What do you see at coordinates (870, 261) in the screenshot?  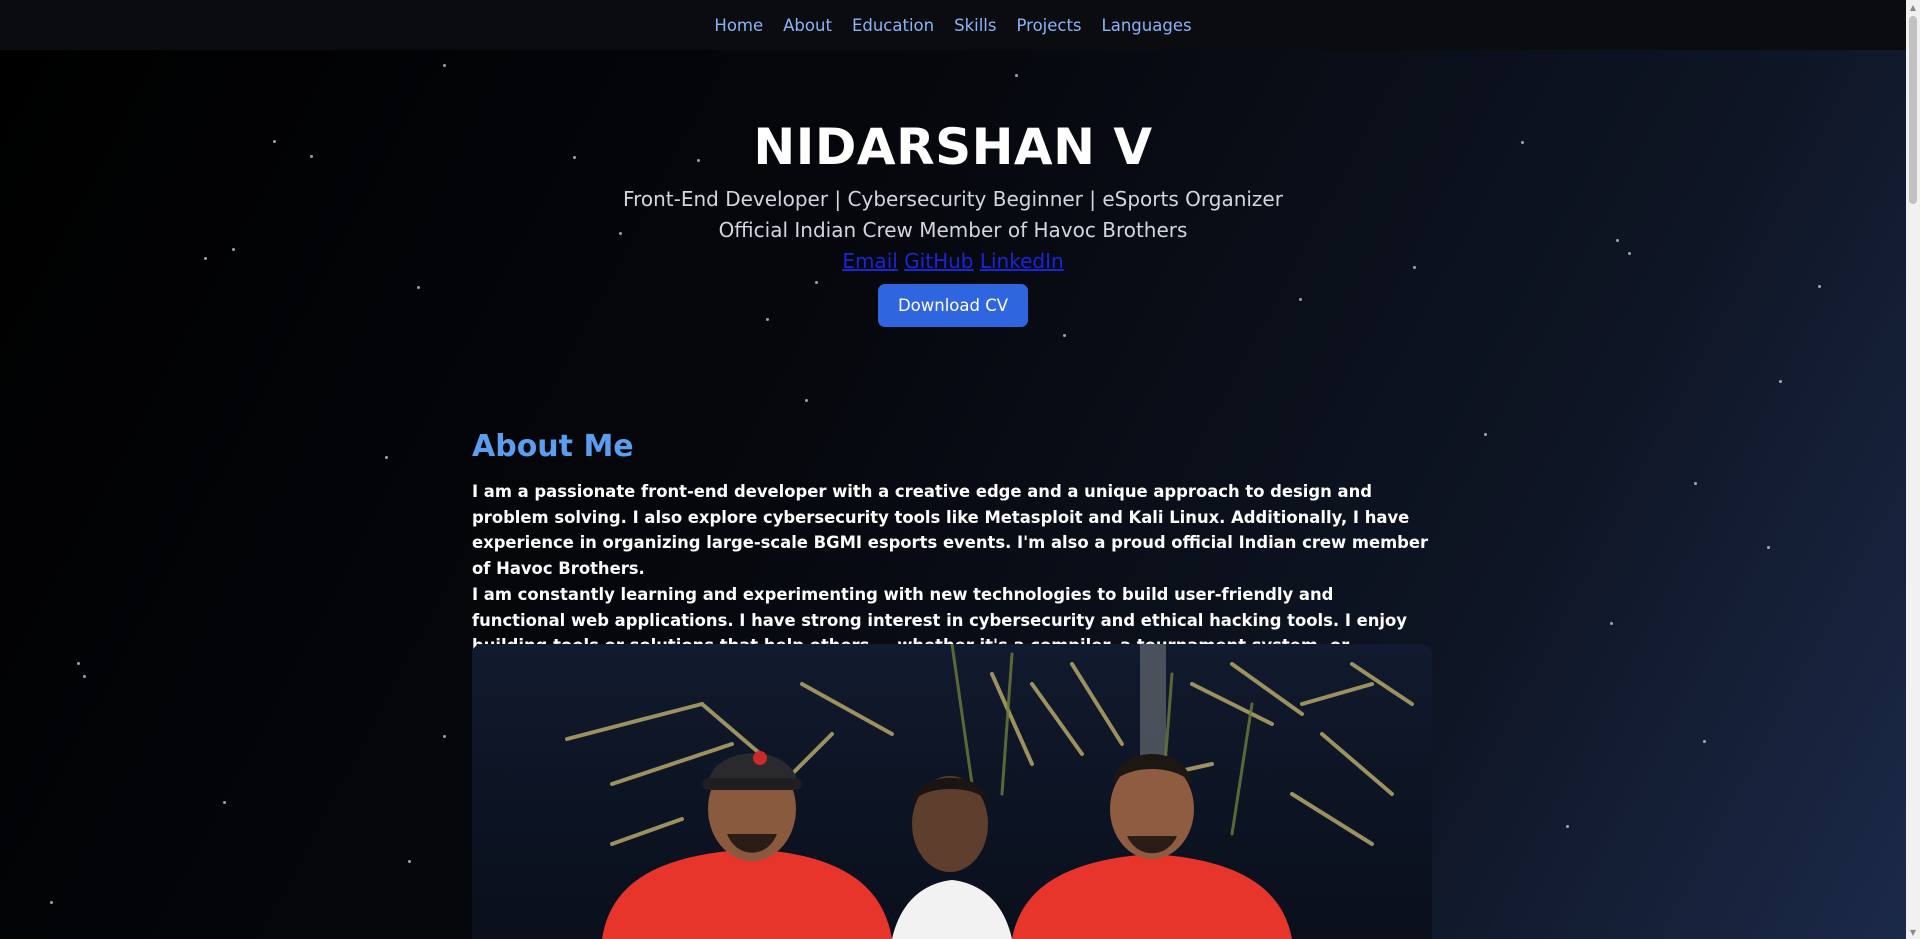 I see `email-link: Email` at bounding box center [870, 261].